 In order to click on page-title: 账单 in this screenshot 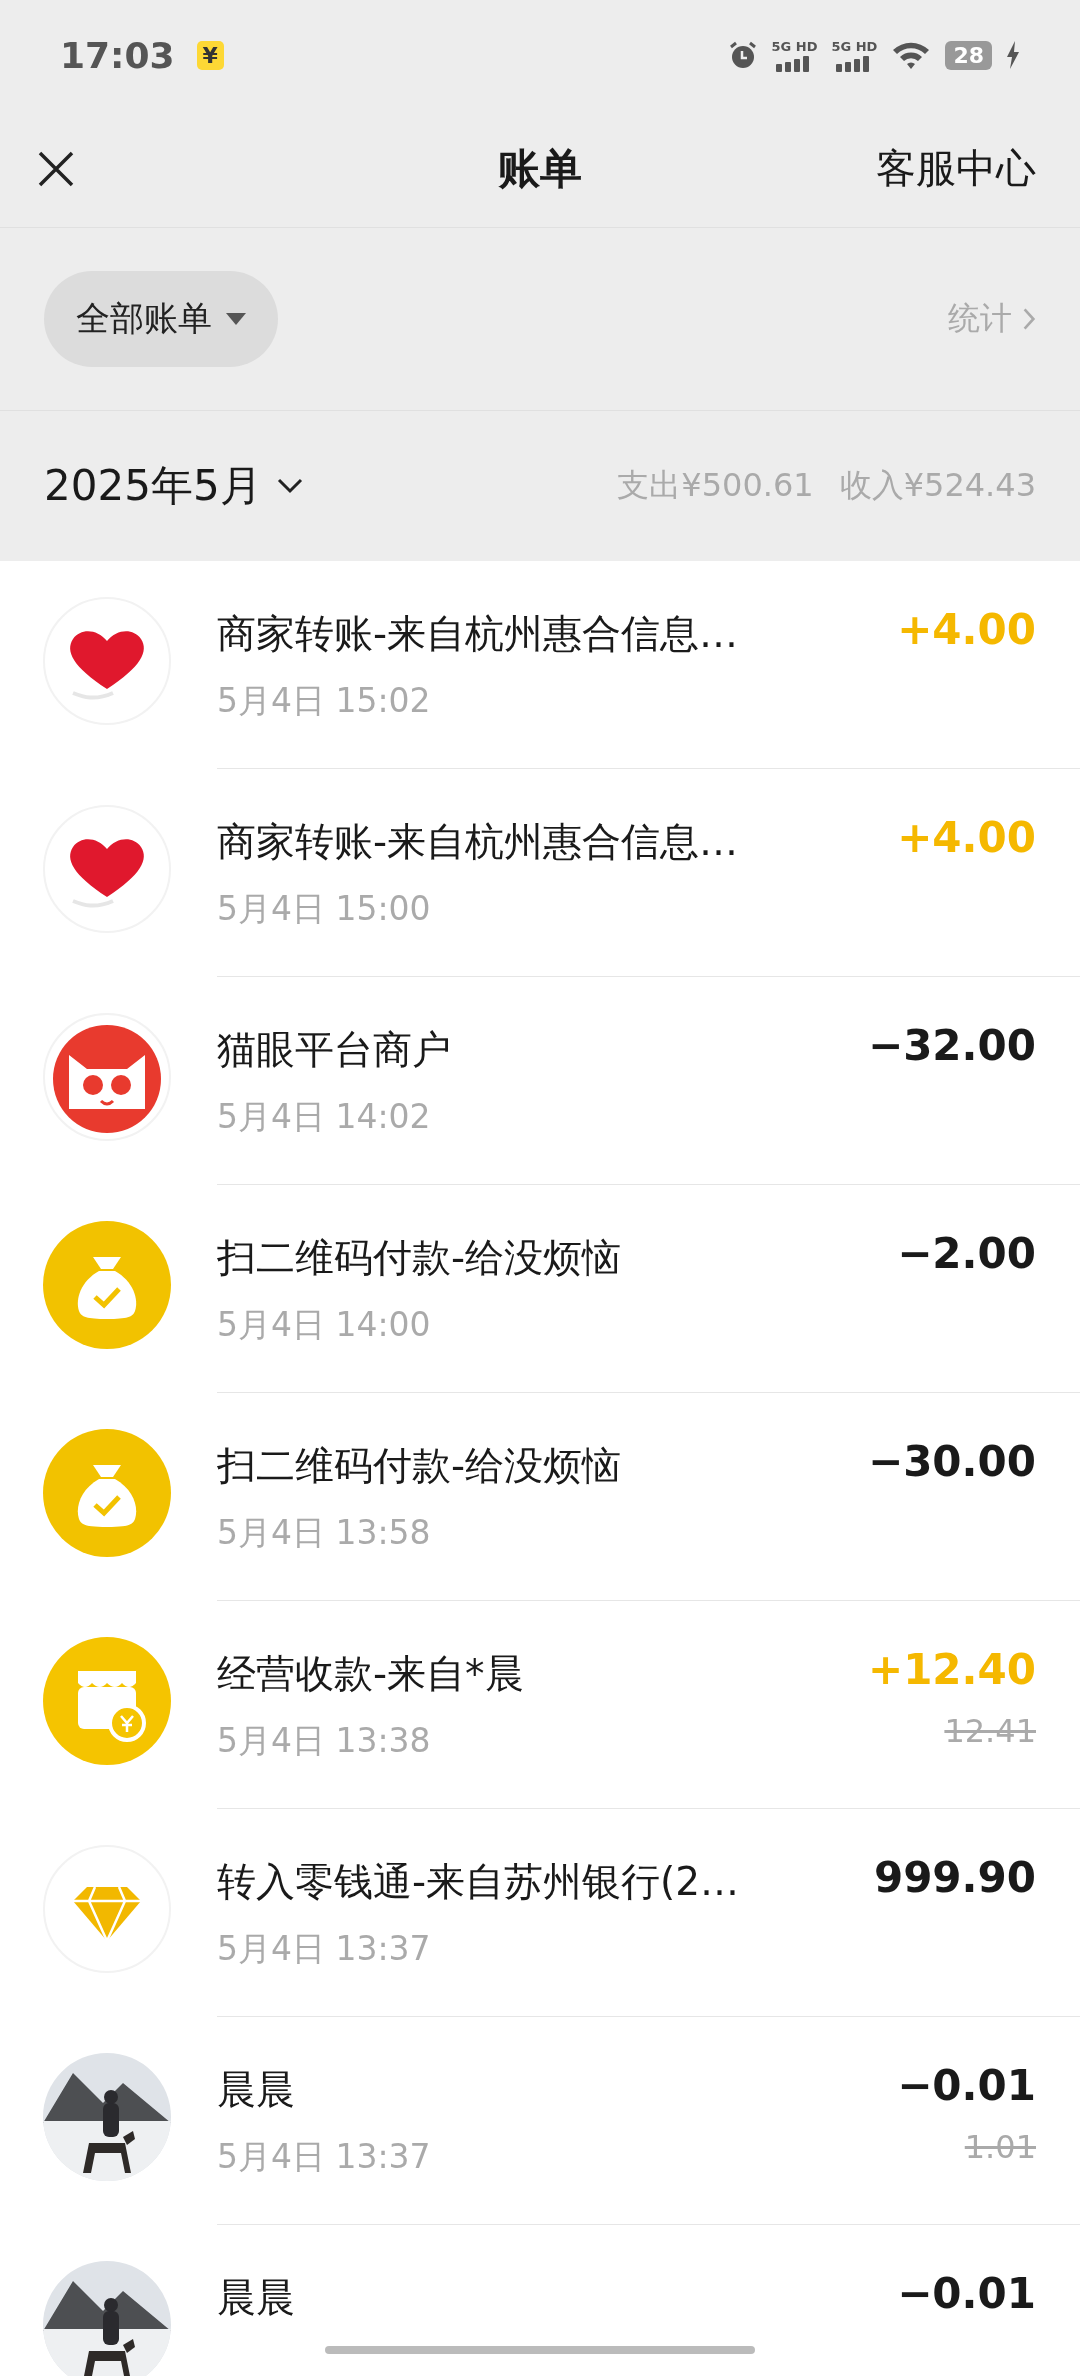, I will do `click(540, 168)`.